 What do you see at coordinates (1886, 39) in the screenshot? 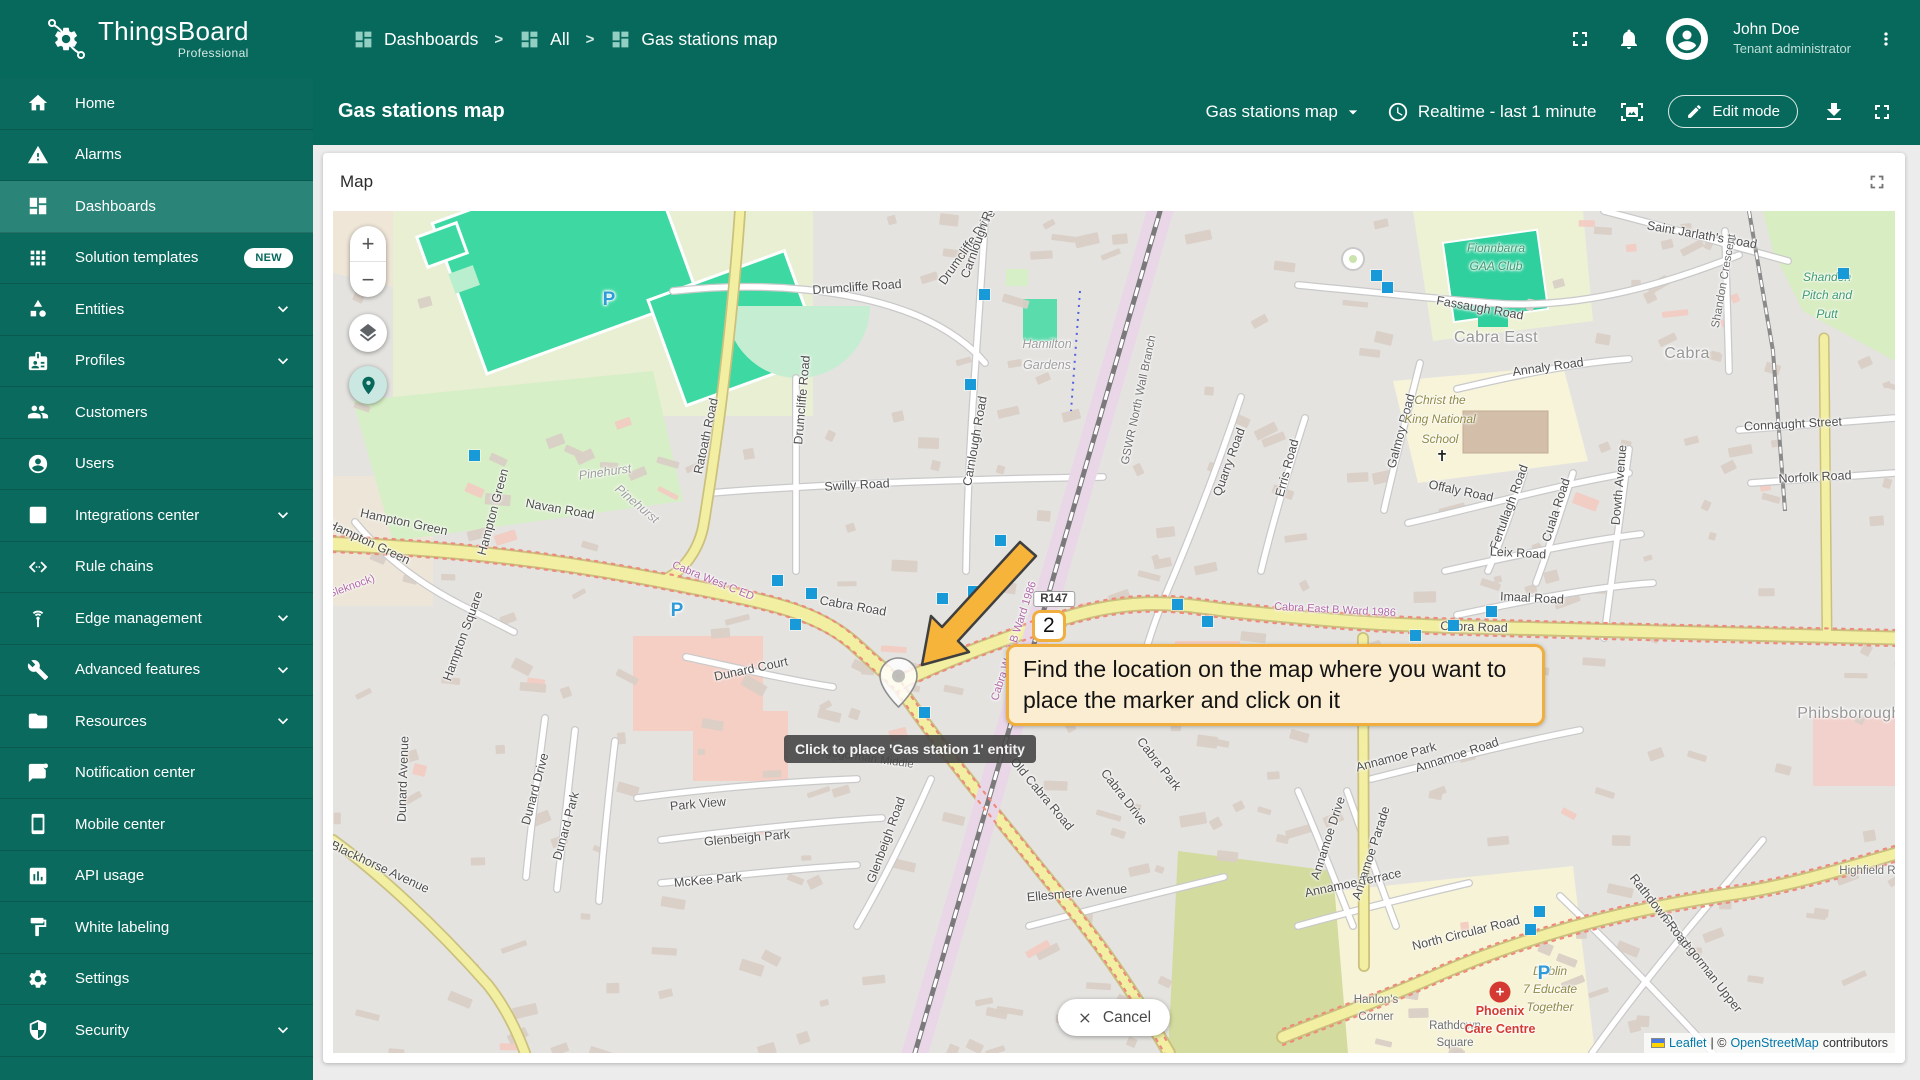
I see `kebab-menu-icon` at bounding box center [1886, 39].